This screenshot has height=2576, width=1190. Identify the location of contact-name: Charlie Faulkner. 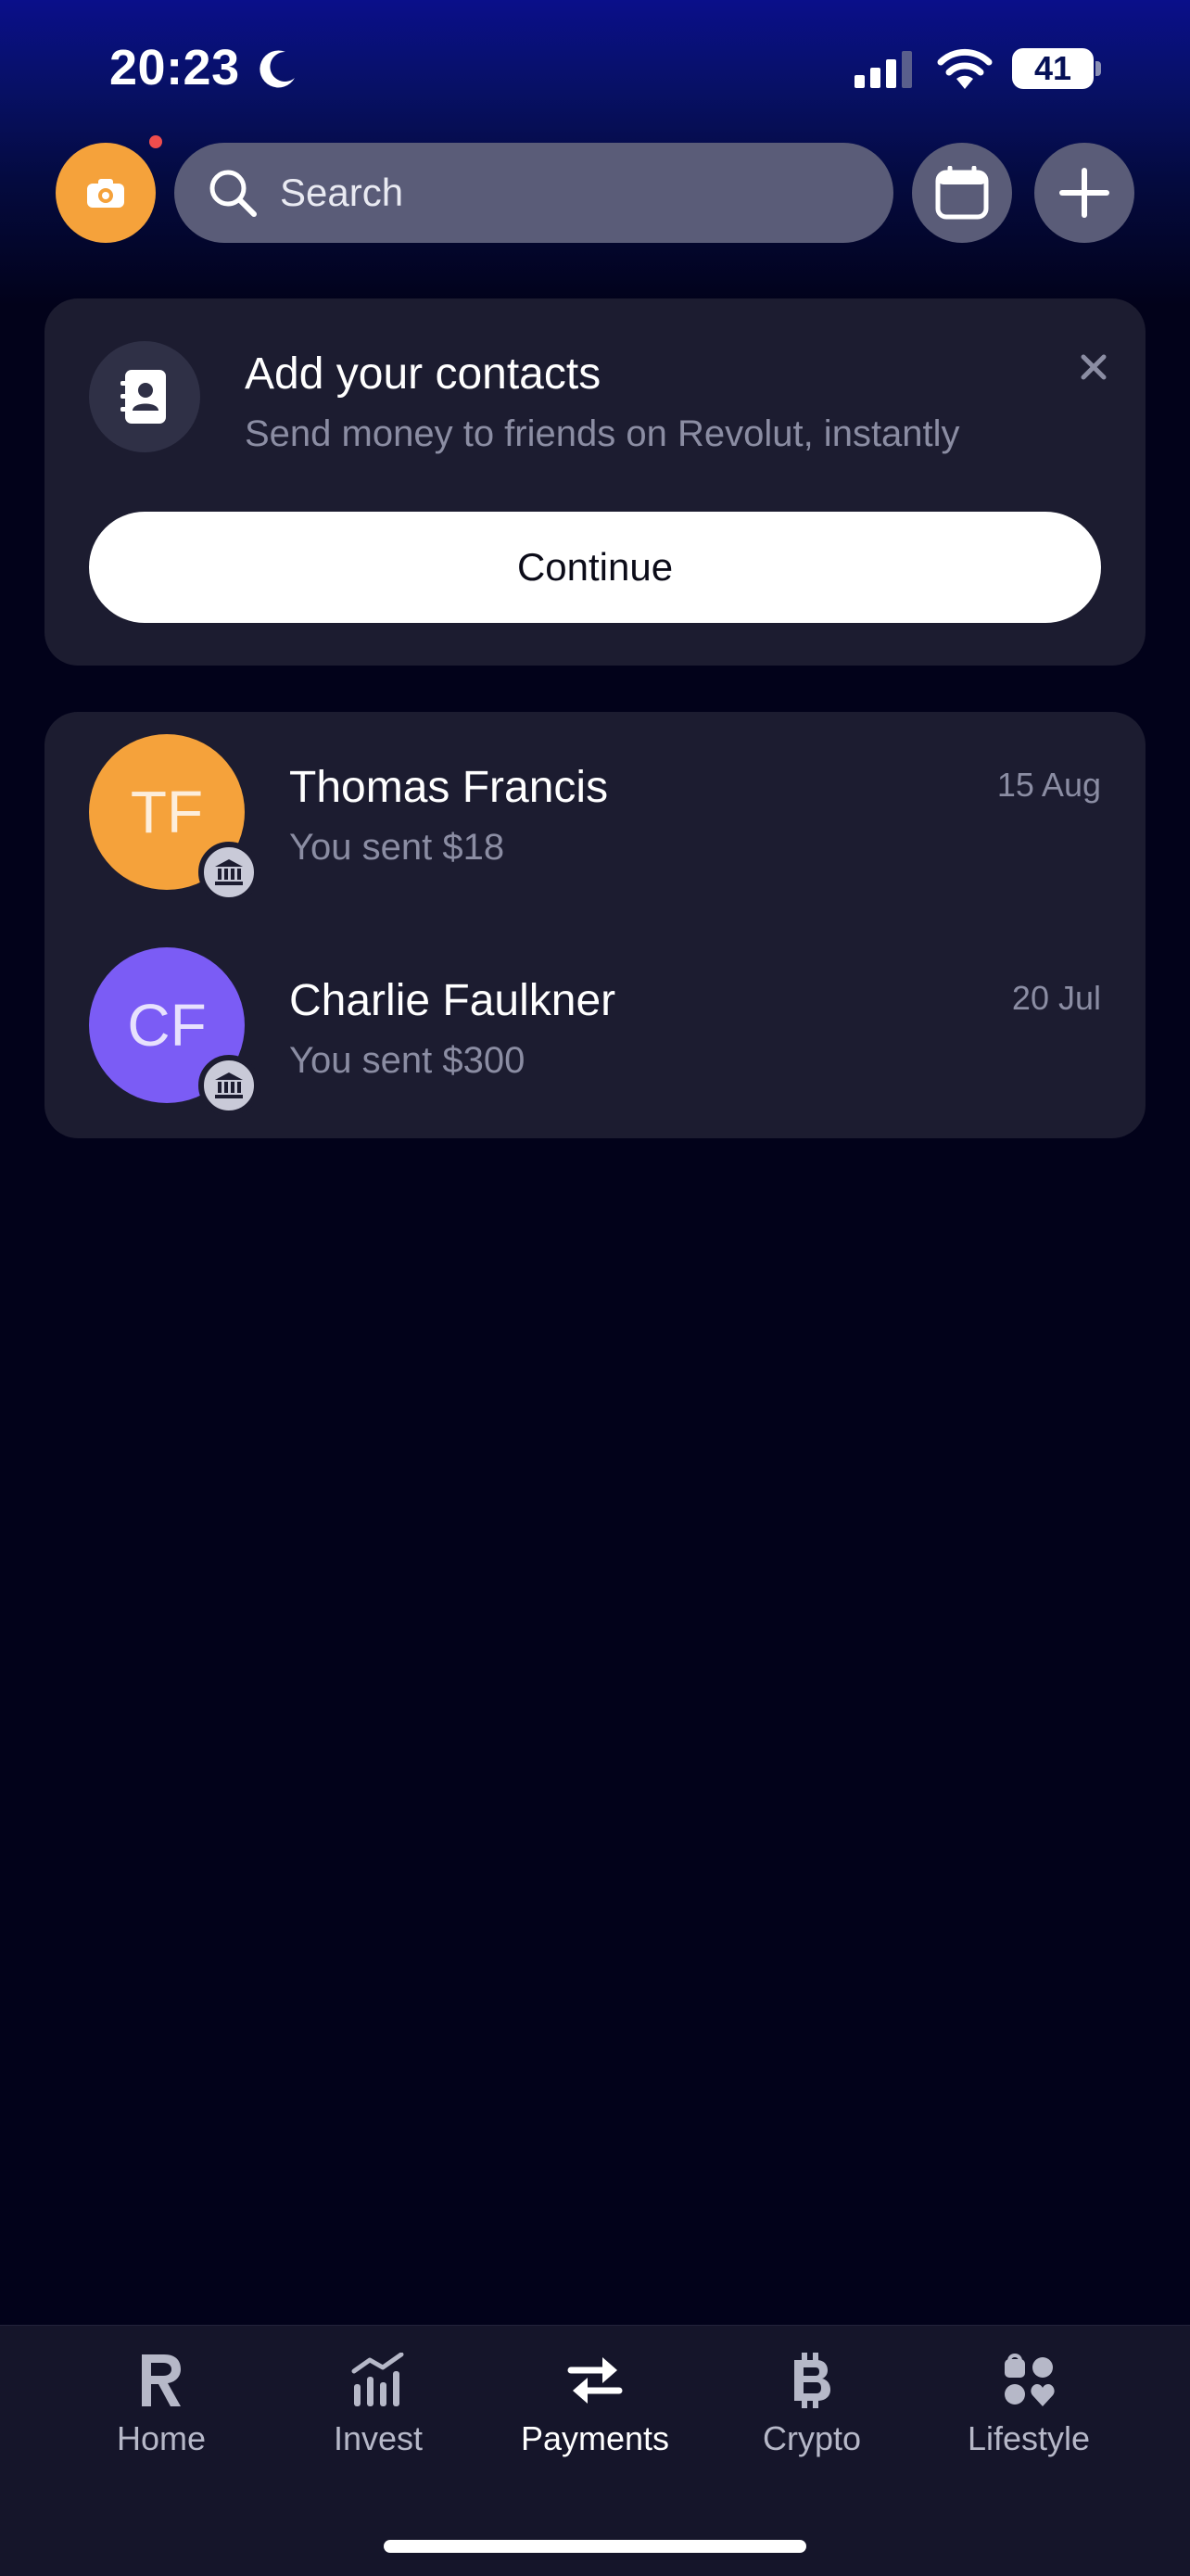
(452, 1000).